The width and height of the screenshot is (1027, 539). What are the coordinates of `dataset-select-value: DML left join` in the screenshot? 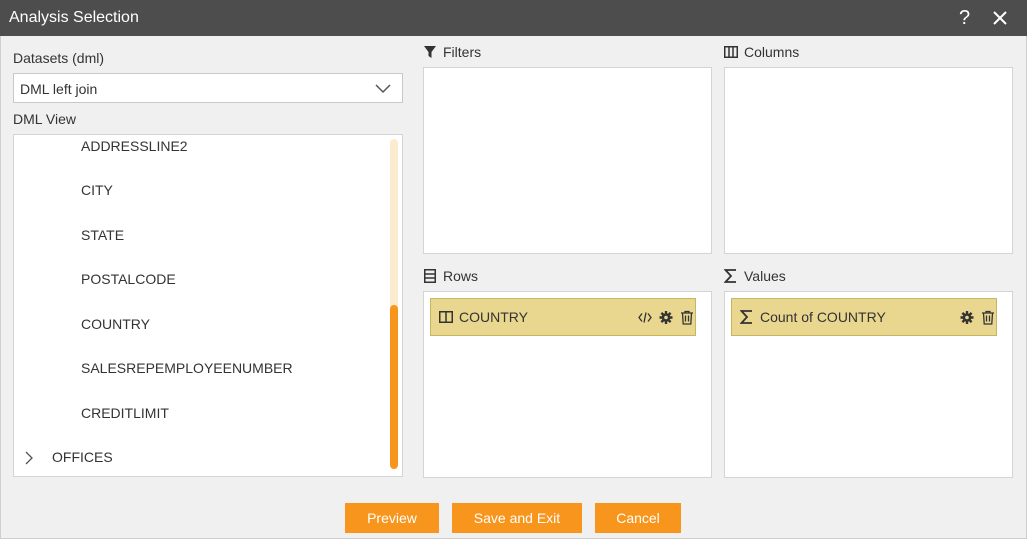 It's located at (59, 89).